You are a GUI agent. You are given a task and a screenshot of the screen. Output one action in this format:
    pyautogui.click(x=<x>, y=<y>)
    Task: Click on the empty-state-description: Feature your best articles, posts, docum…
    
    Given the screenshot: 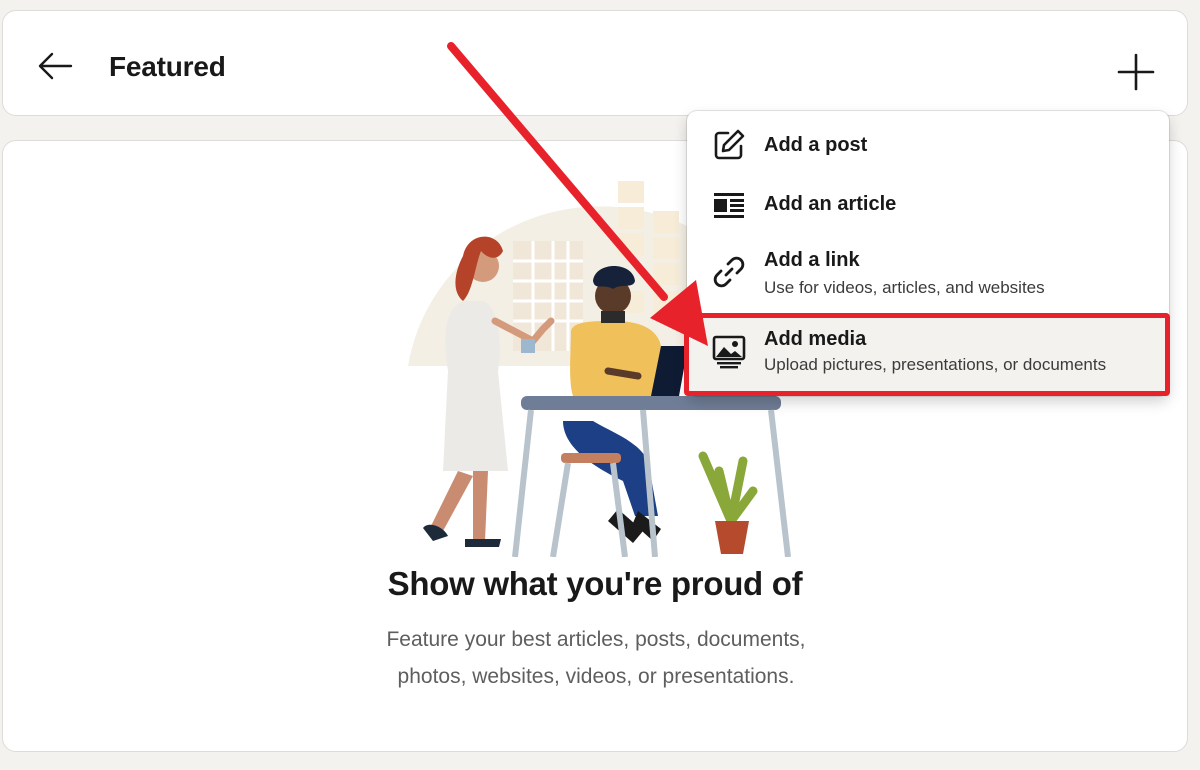 What is the action you would take?
    pyautogui.click(x=596, y=658)
    